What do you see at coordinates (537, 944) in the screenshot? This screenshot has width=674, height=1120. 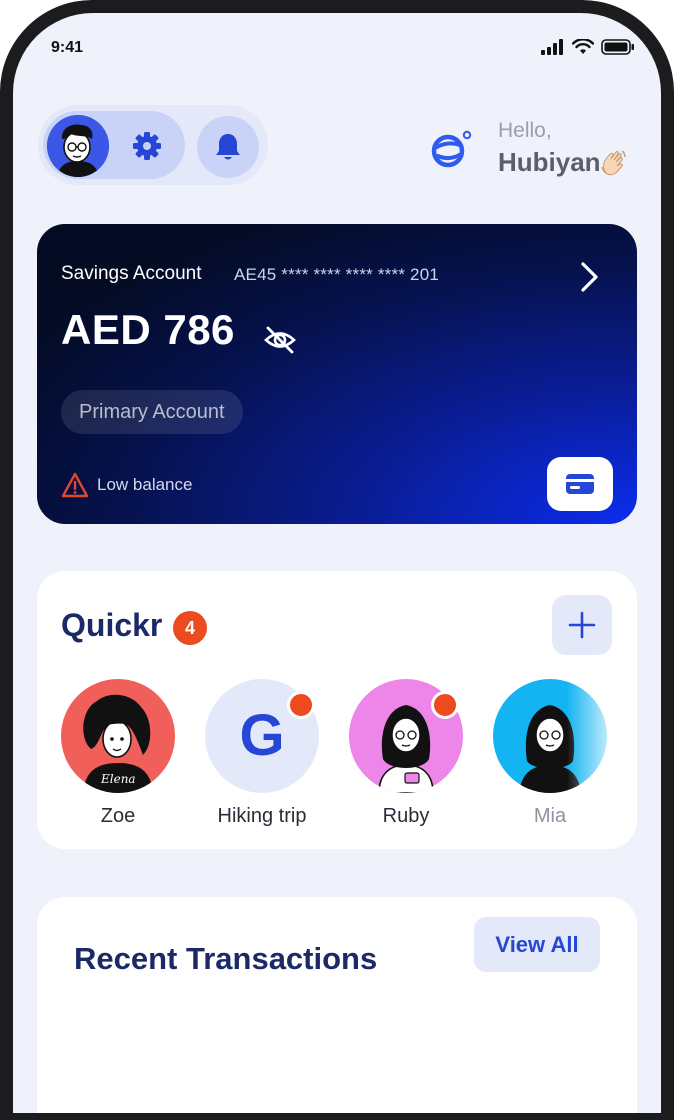 I see `view-all-button: View All` at bounding box center [537, 944].